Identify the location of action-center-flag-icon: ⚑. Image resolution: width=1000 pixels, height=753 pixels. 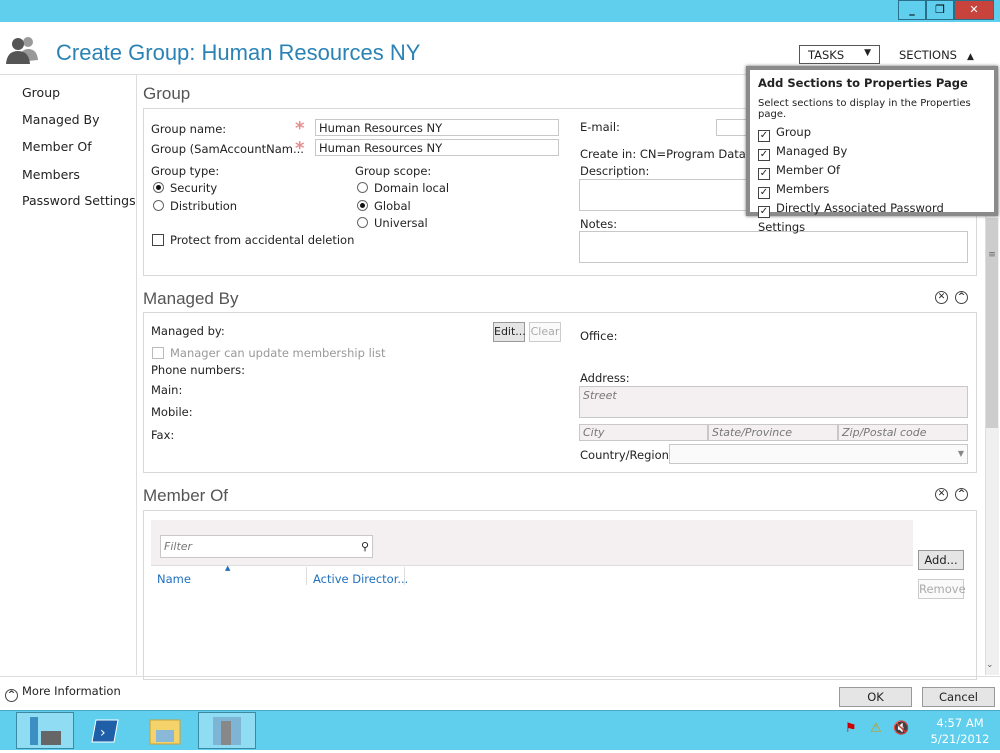
(851, 728).